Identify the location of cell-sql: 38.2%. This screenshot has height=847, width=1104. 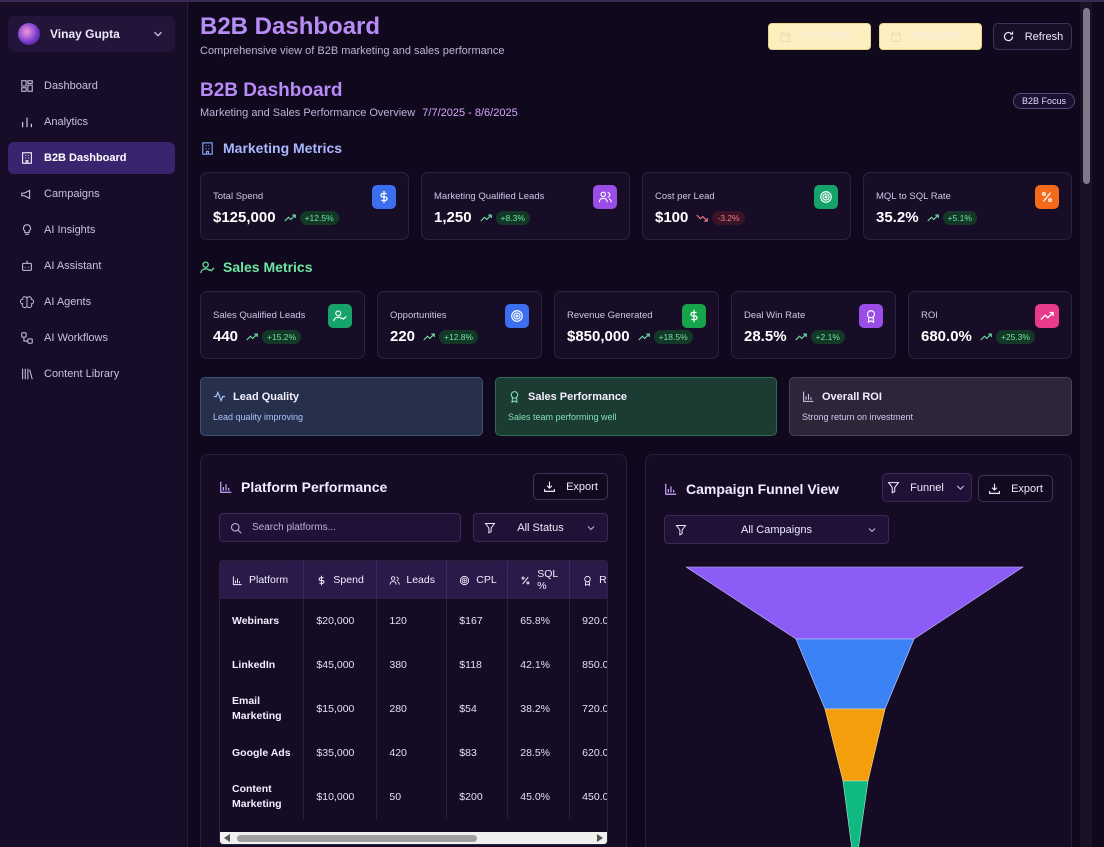
(539, 709).